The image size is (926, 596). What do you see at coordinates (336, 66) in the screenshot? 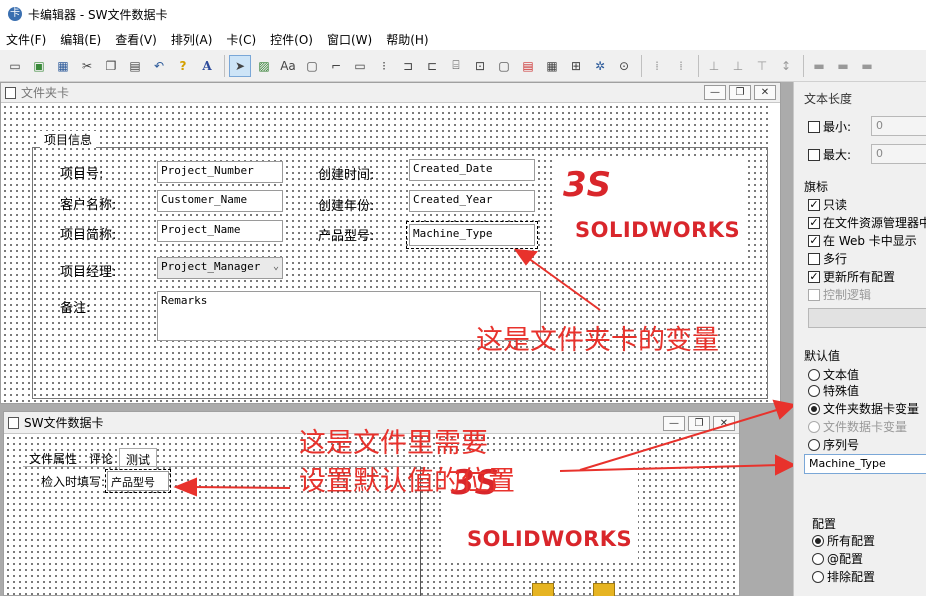
I see `line-icon: ⌐` at bounding box center [336, 66].